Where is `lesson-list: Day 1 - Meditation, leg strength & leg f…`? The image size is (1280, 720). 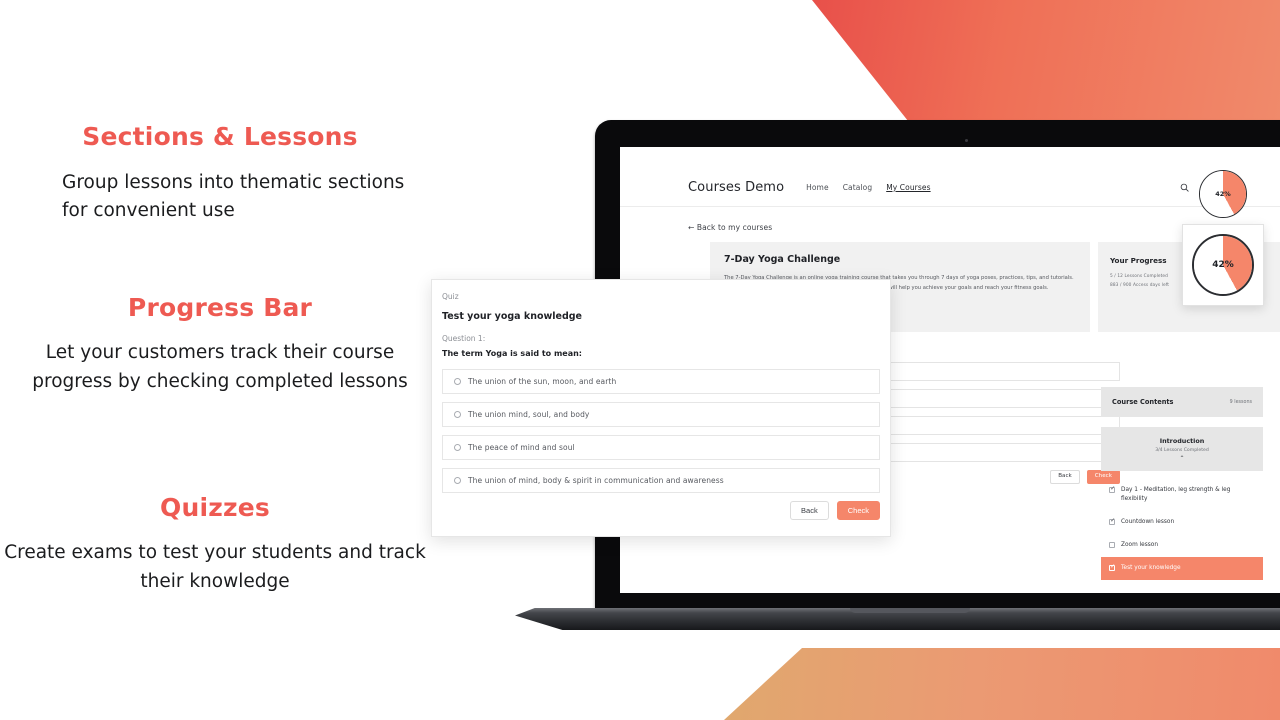 lesson-list: Day 1 - Meditation, leg strength & leg f… is located at coordinates (1182, 529).